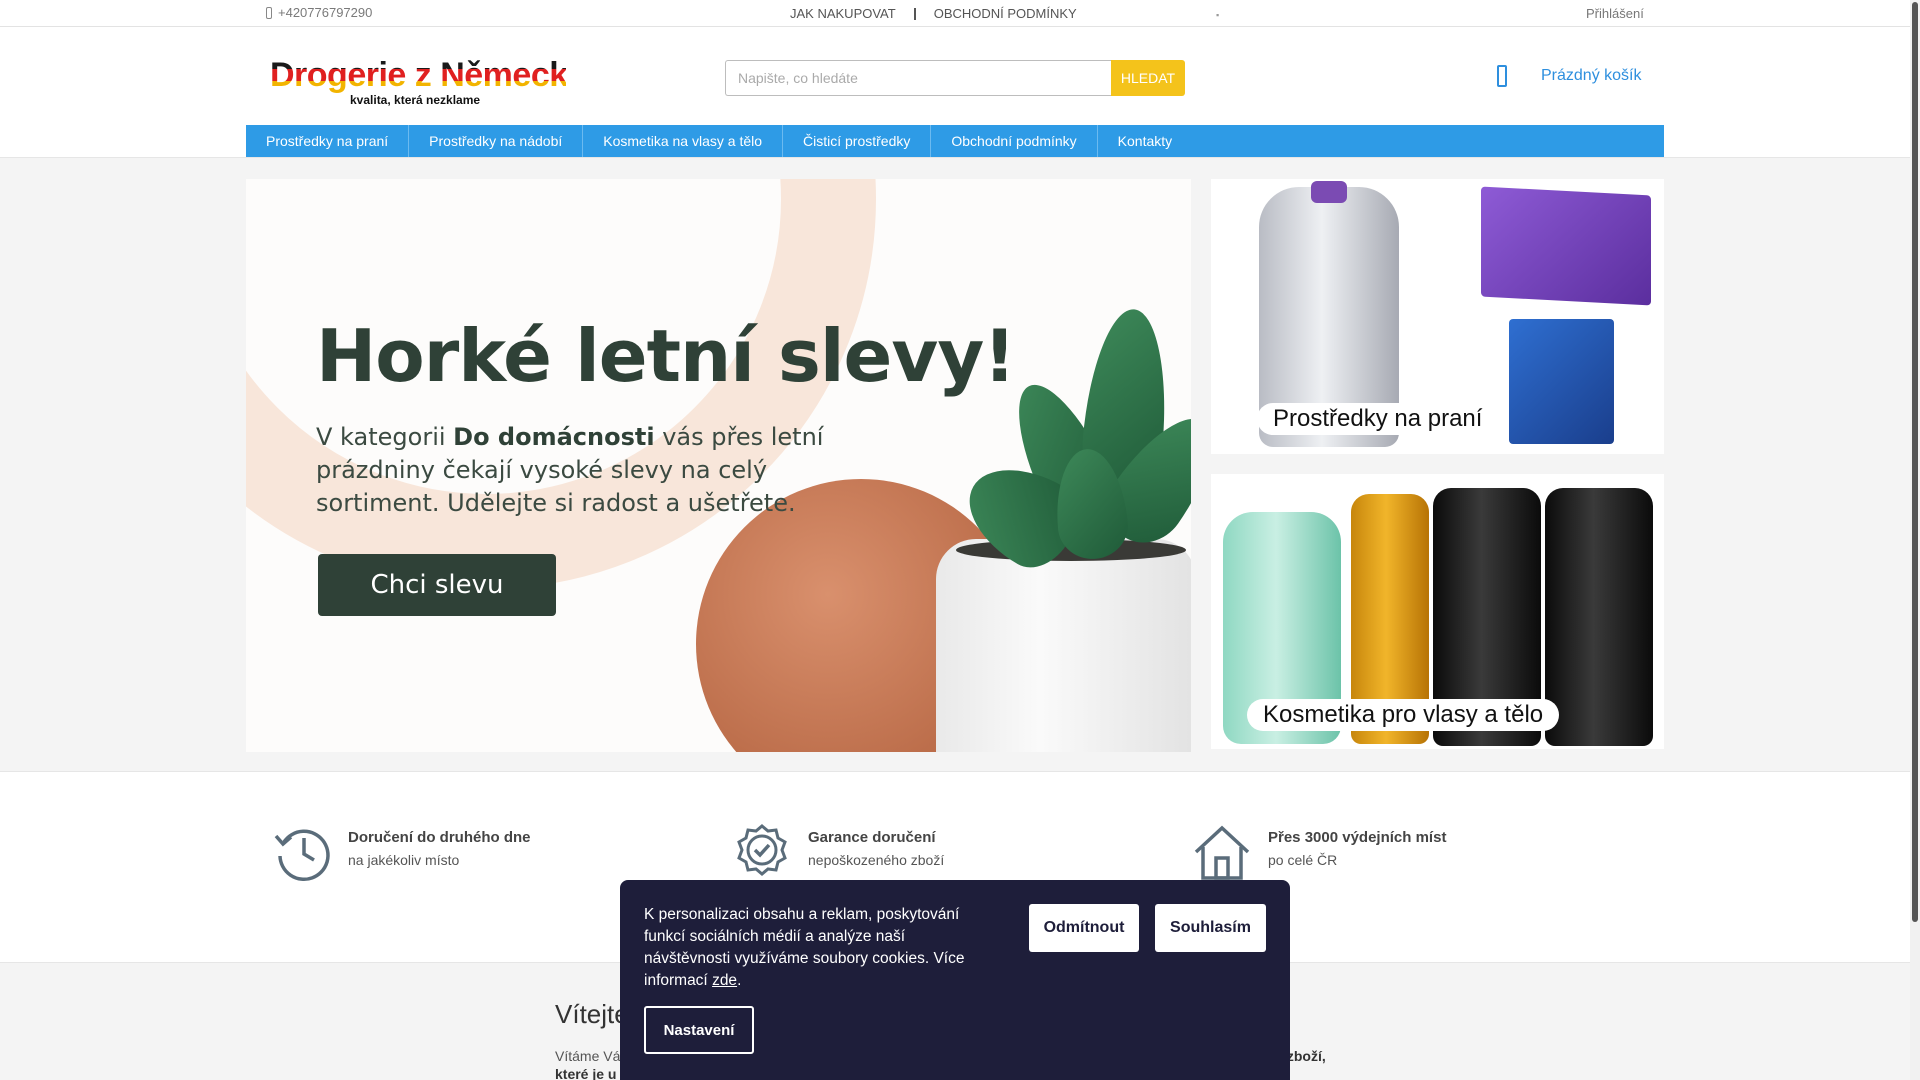  I want to click on nav-item-cleaning: Čisticí prostředky, so click(857, 141).